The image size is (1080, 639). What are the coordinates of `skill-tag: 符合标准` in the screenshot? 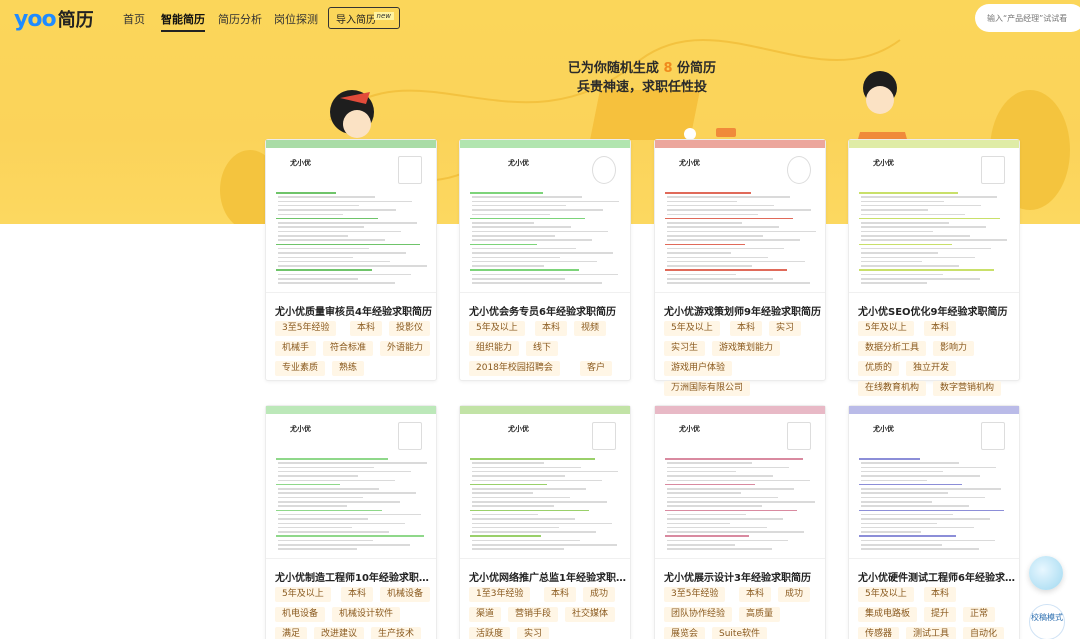 It's located at (348, 348).